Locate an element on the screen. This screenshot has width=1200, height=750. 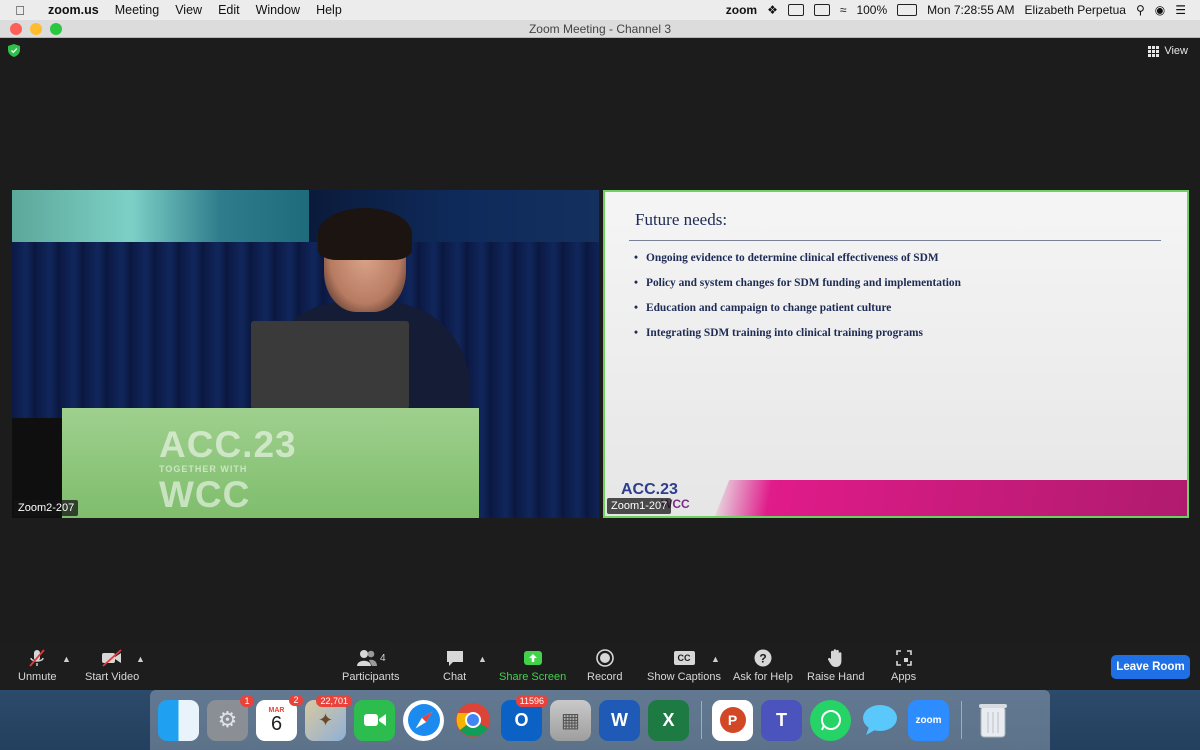
start-video-button: Start Video is located at coordinates (112, 665).